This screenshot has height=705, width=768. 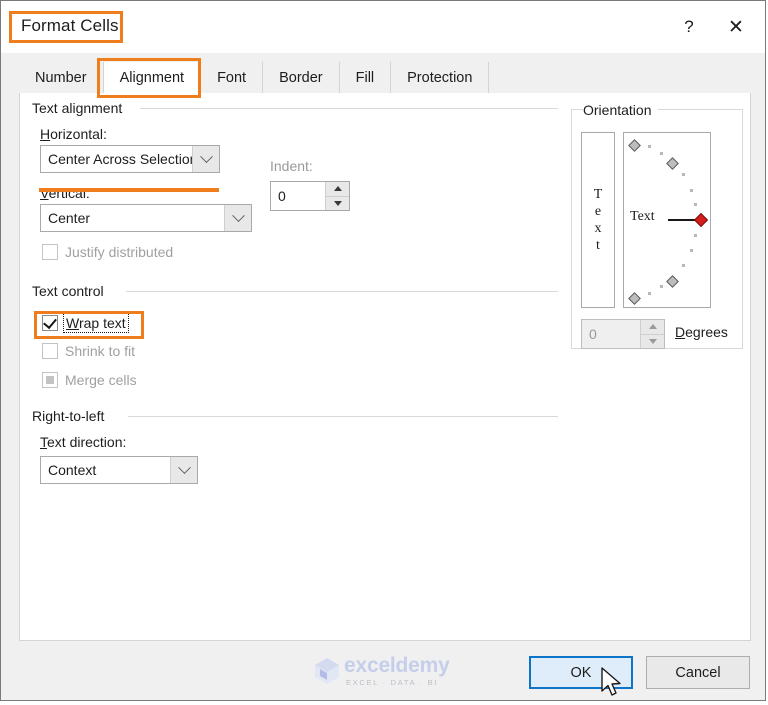 What do you see at coordinates (621, 110) in the screenshot?
I see `orientation-group-label: Orientation` at bounding box center [621, 110].